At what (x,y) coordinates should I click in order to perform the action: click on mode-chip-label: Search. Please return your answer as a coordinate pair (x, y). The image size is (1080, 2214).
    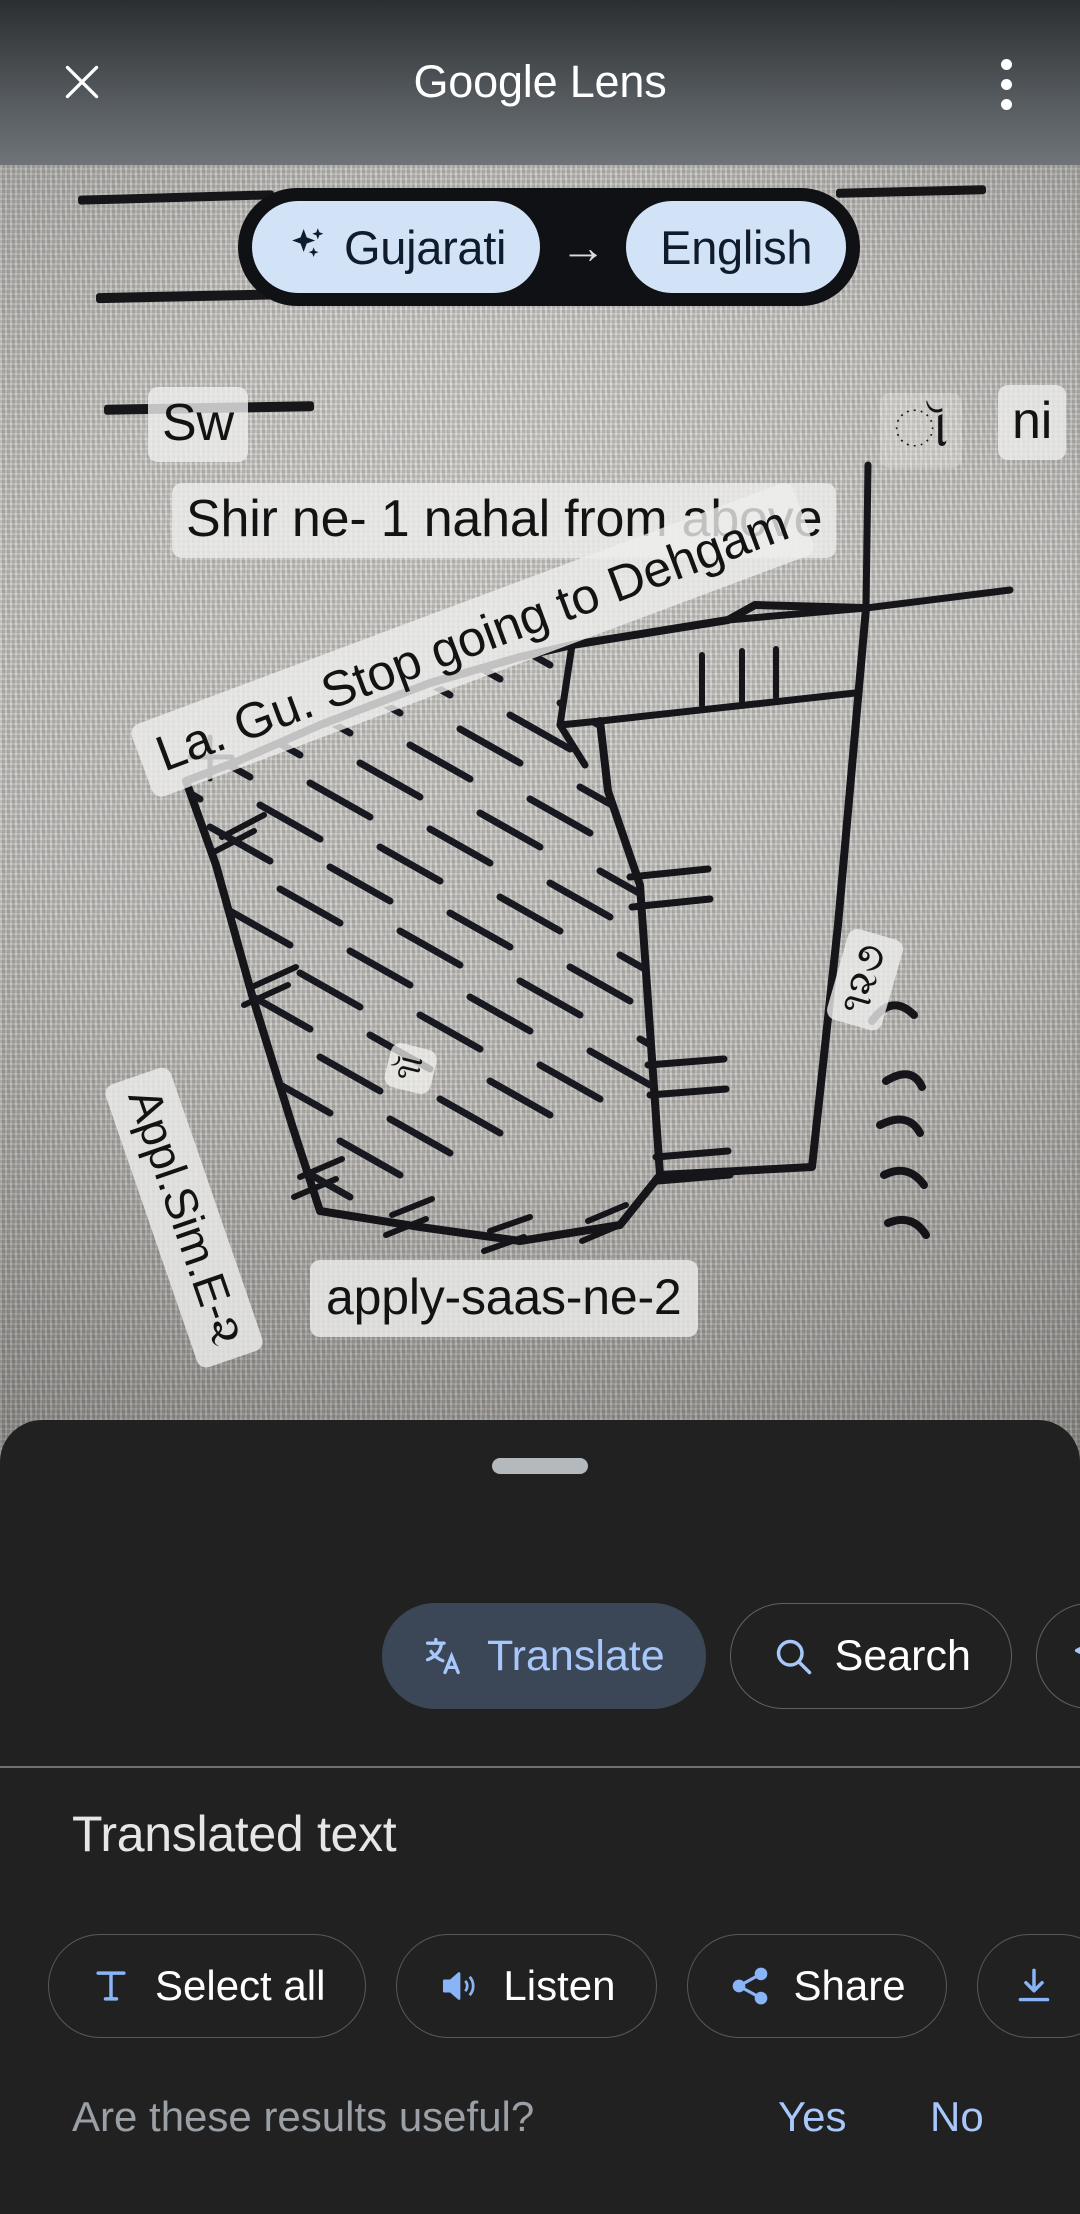
    Looking at the image, I should click on (902, 1655).